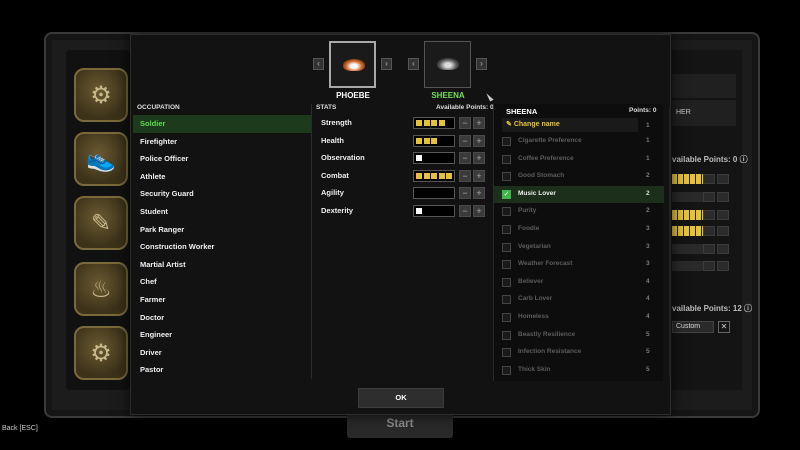  I want to click on occupation-item: Firefighter, so click(222, 142).